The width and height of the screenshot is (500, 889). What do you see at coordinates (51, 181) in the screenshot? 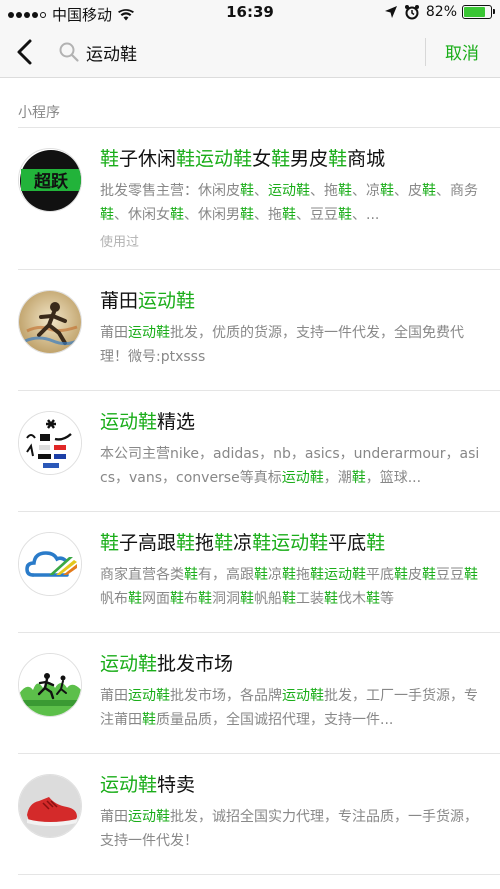
I see `avatar-logo-text: 超跃` at bounding box center [51, 181].